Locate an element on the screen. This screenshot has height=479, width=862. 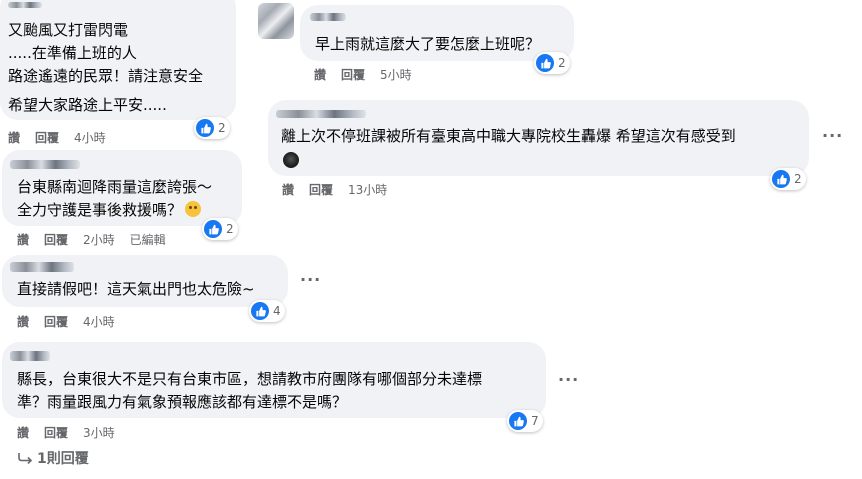
timestamp: 3小時 is located at coordinates (99, 433).